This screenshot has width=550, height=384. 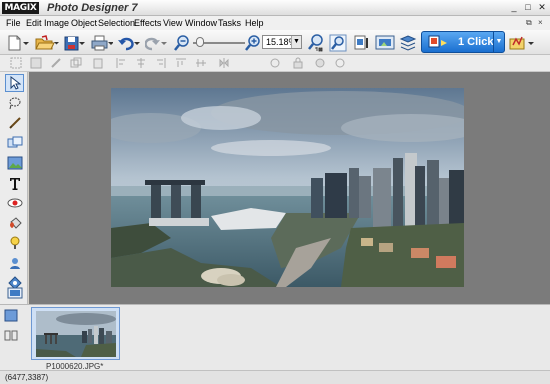 What do you see at coordinates (35, 63) in the screenshot?
I see `invert-selection-icon` at bounding box center [35, 63].